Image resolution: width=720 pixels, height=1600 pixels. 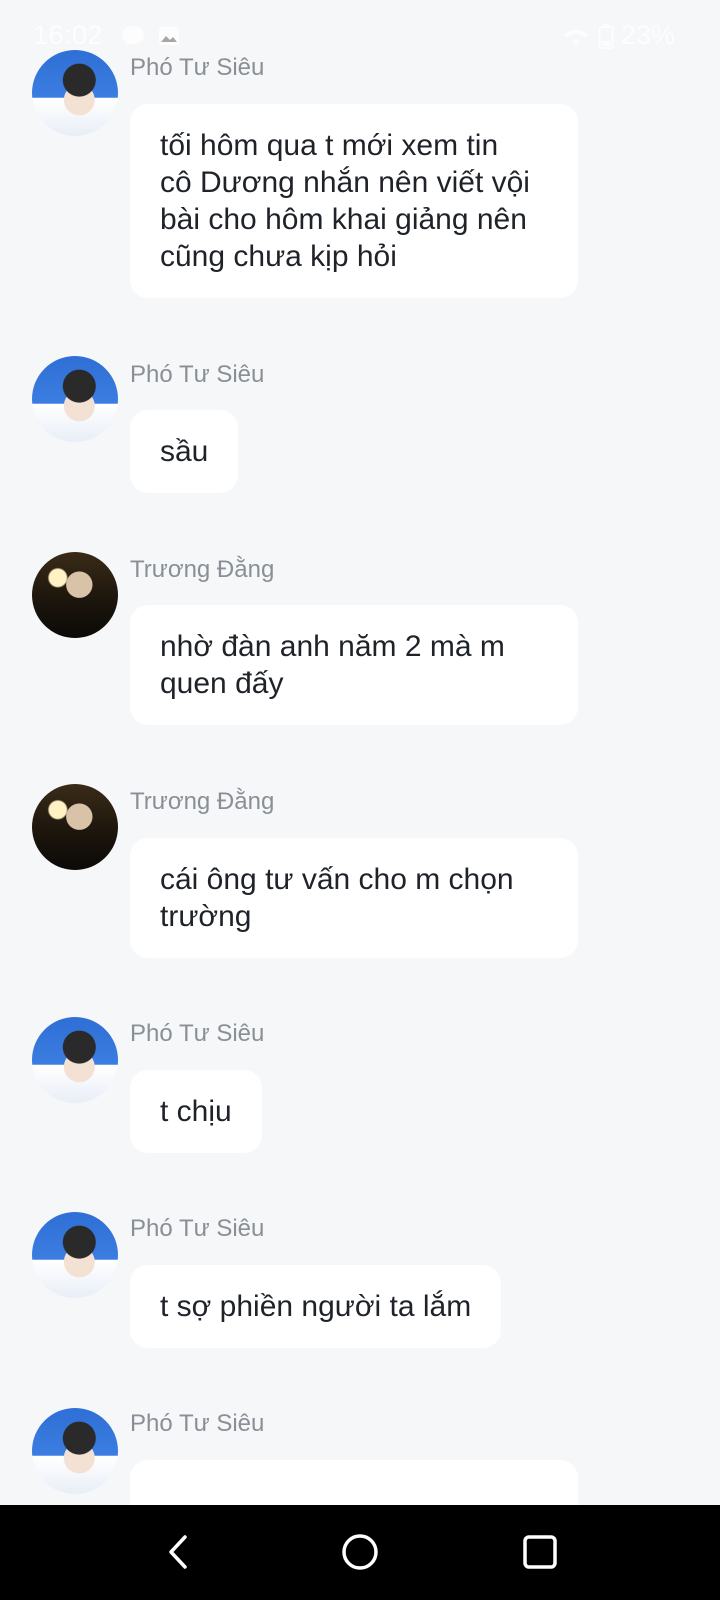 I want to click on recents-icon, so click(x=540, y=1552).